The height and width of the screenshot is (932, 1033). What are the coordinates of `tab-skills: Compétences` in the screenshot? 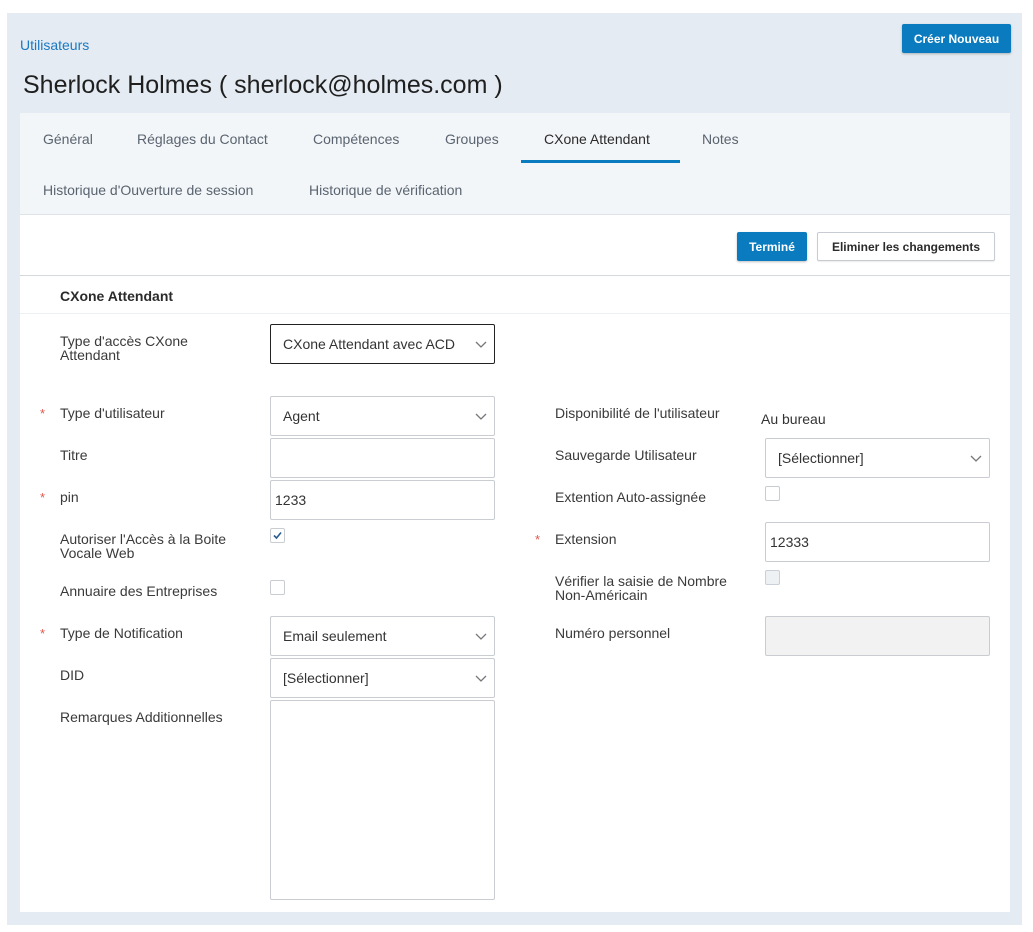 It's located at (356, 139).